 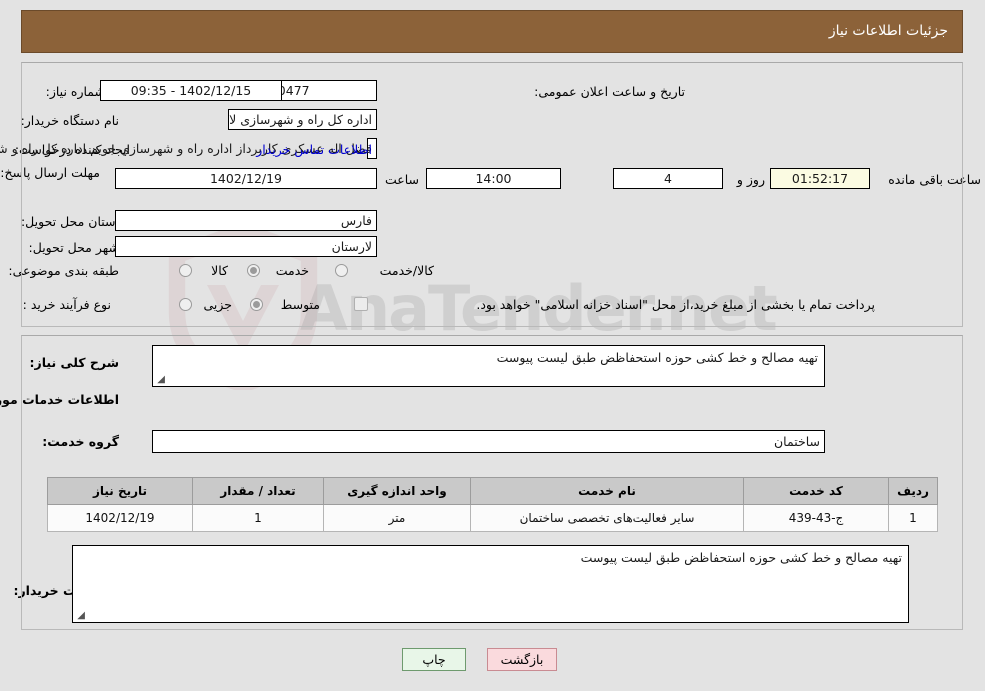 What do you see at coordinates (434, 659) in the screenshot?
I see `print-button: چاپ` at bounding box center [434, 659].